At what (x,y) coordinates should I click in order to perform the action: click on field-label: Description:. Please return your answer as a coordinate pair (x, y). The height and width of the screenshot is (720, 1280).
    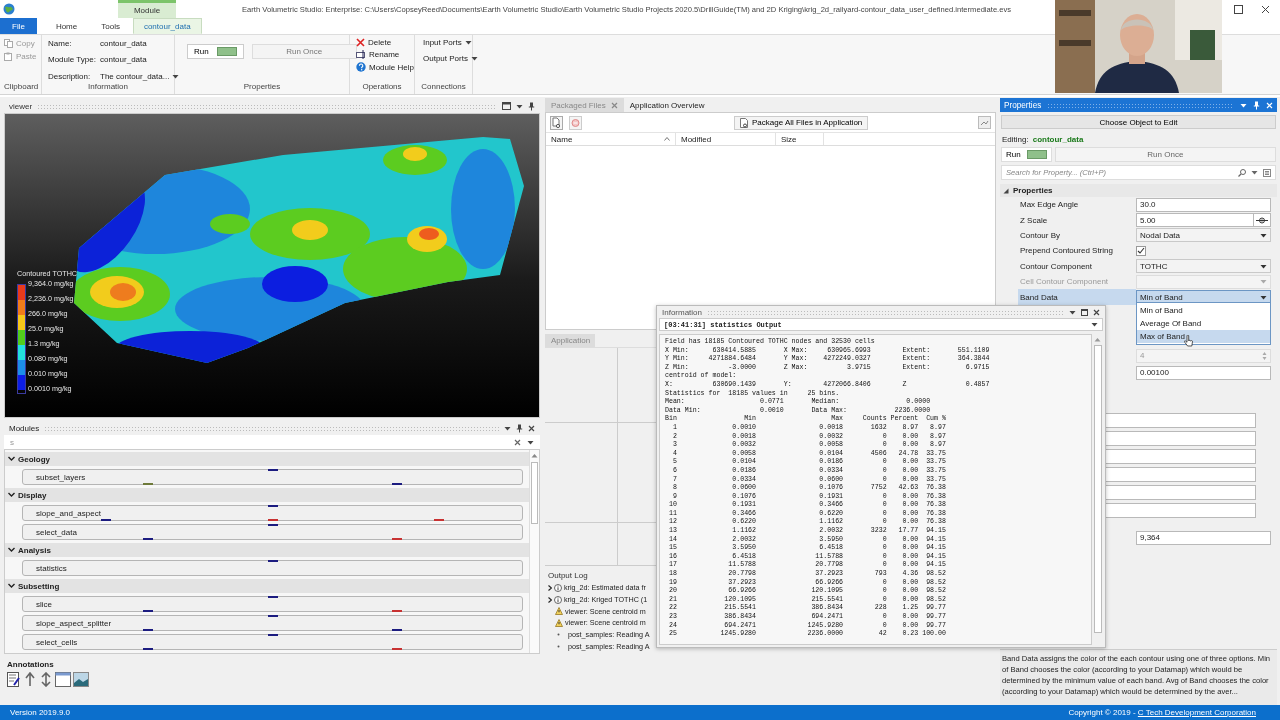
    Looking at the image, I should click on (70, 77).